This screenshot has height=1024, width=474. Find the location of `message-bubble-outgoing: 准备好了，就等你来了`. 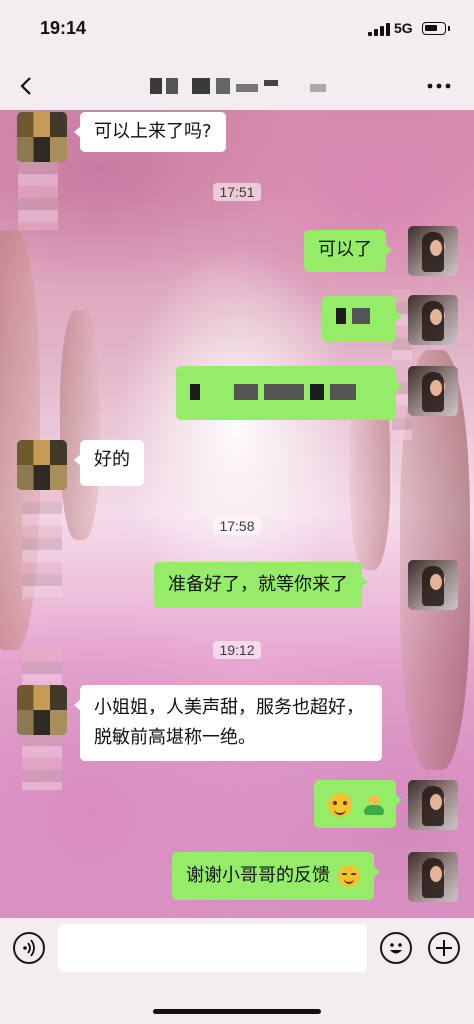

message-bubble-outgoing: 准备好了，就等你来了 is located at coordinates (261, 585).